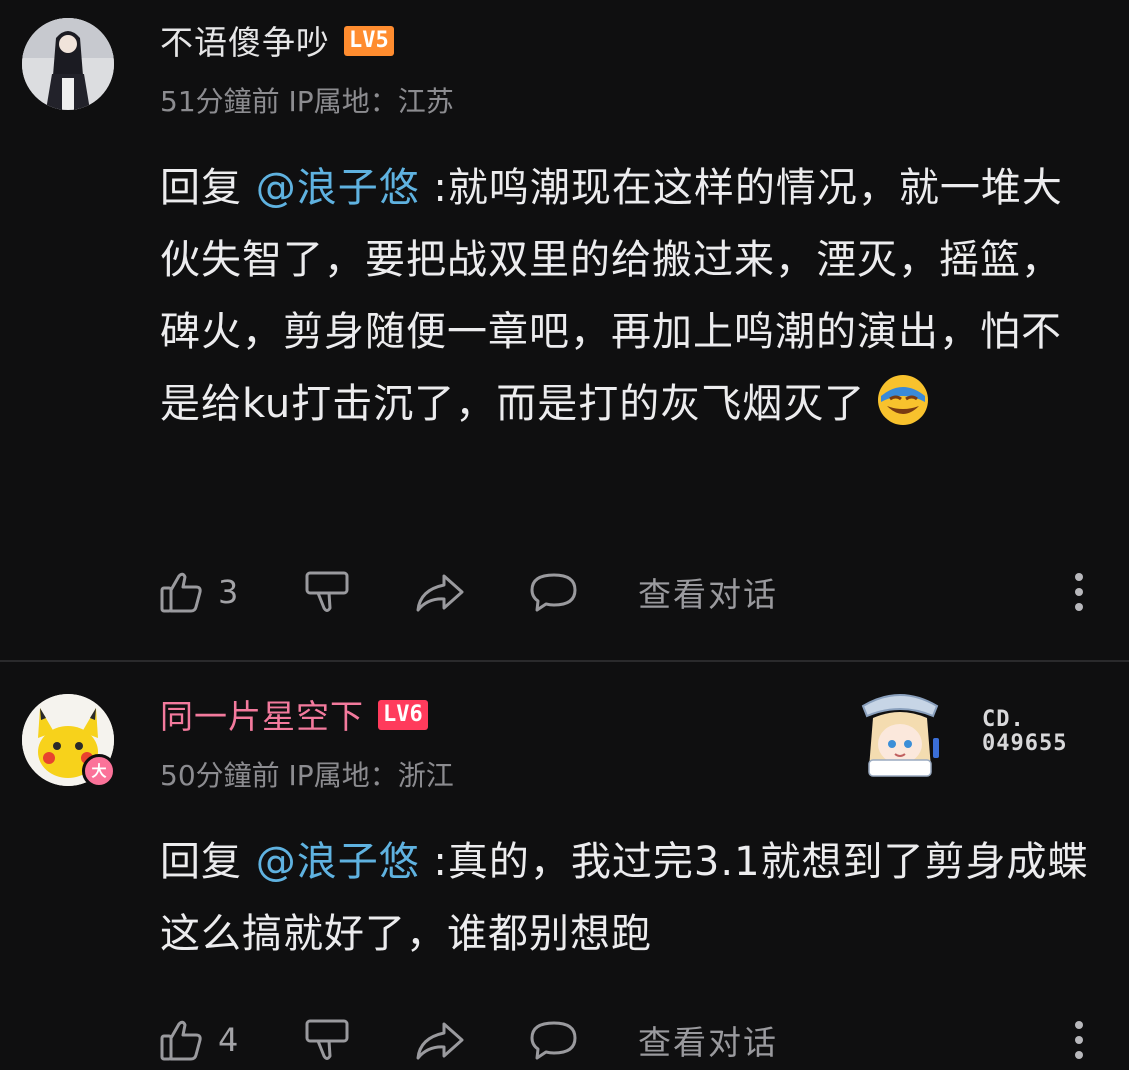  Describe the element at coordinates (371, 101) in the screenshot. I see `ip-location: IP属地：江苏` at that location.